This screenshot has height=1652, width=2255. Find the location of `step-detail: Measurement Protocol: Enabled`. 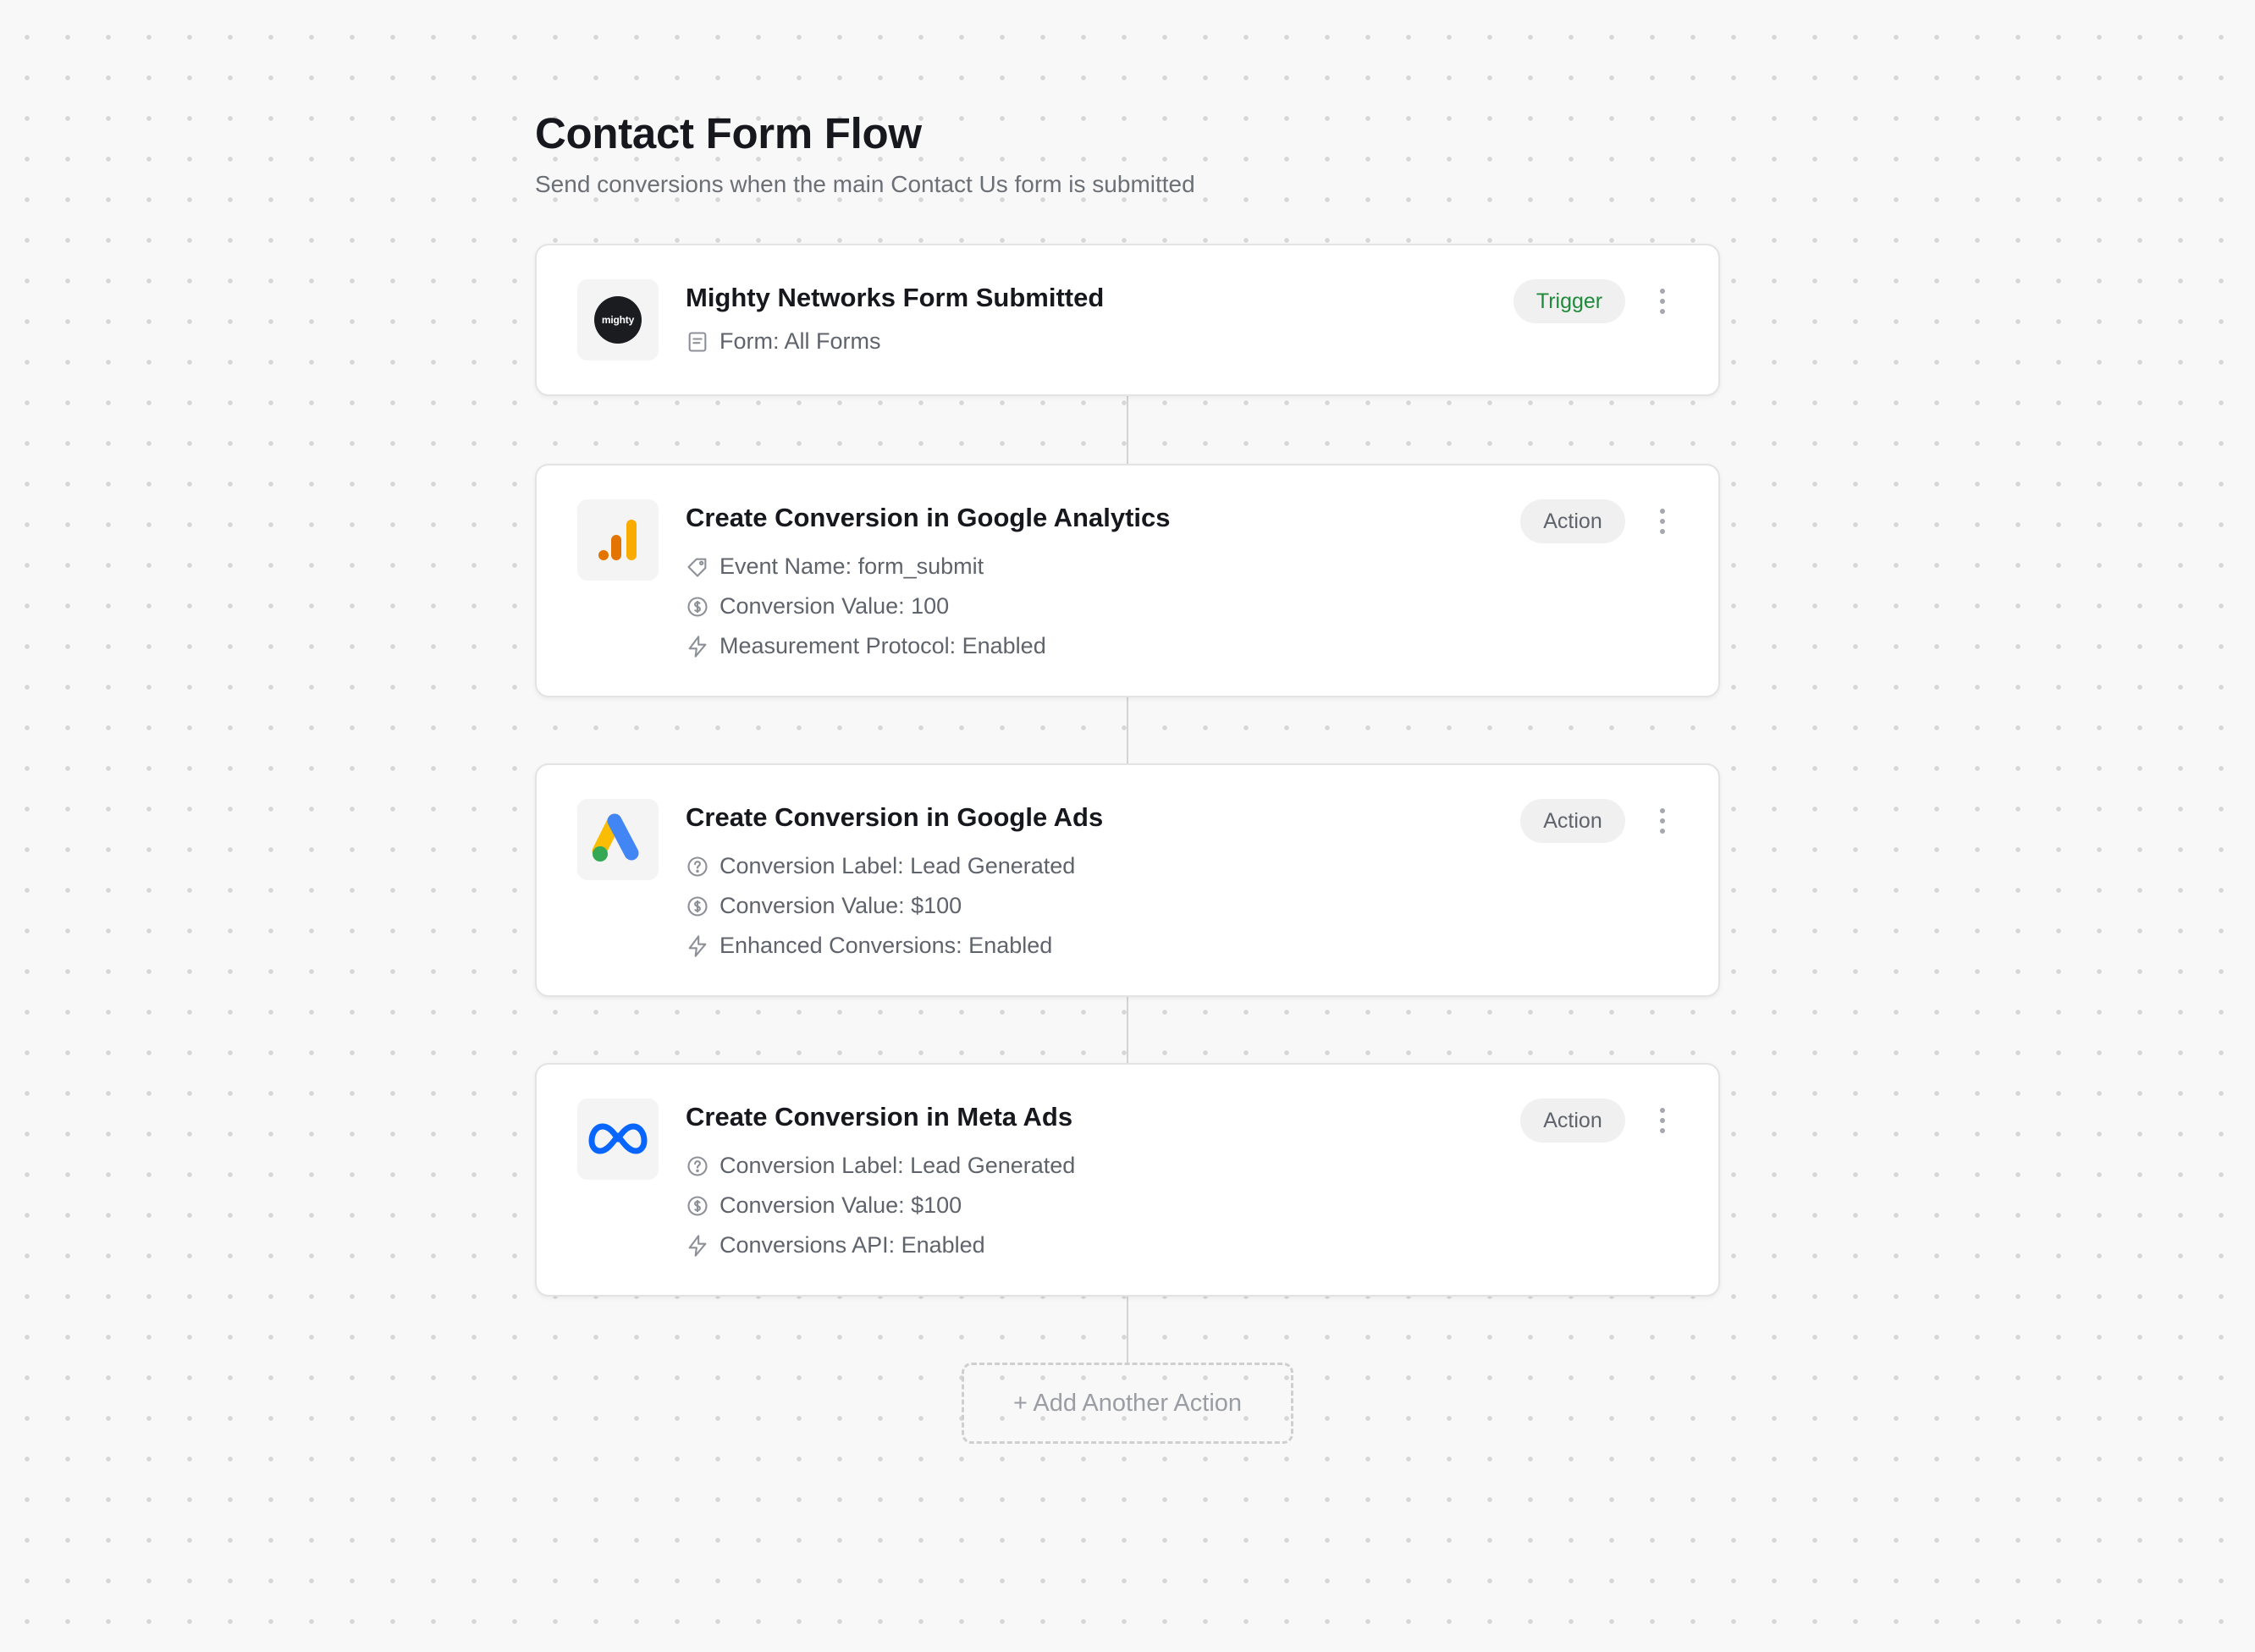

step-detail: Measurement Protocol: Enabled is located at coordinates (866, 646).